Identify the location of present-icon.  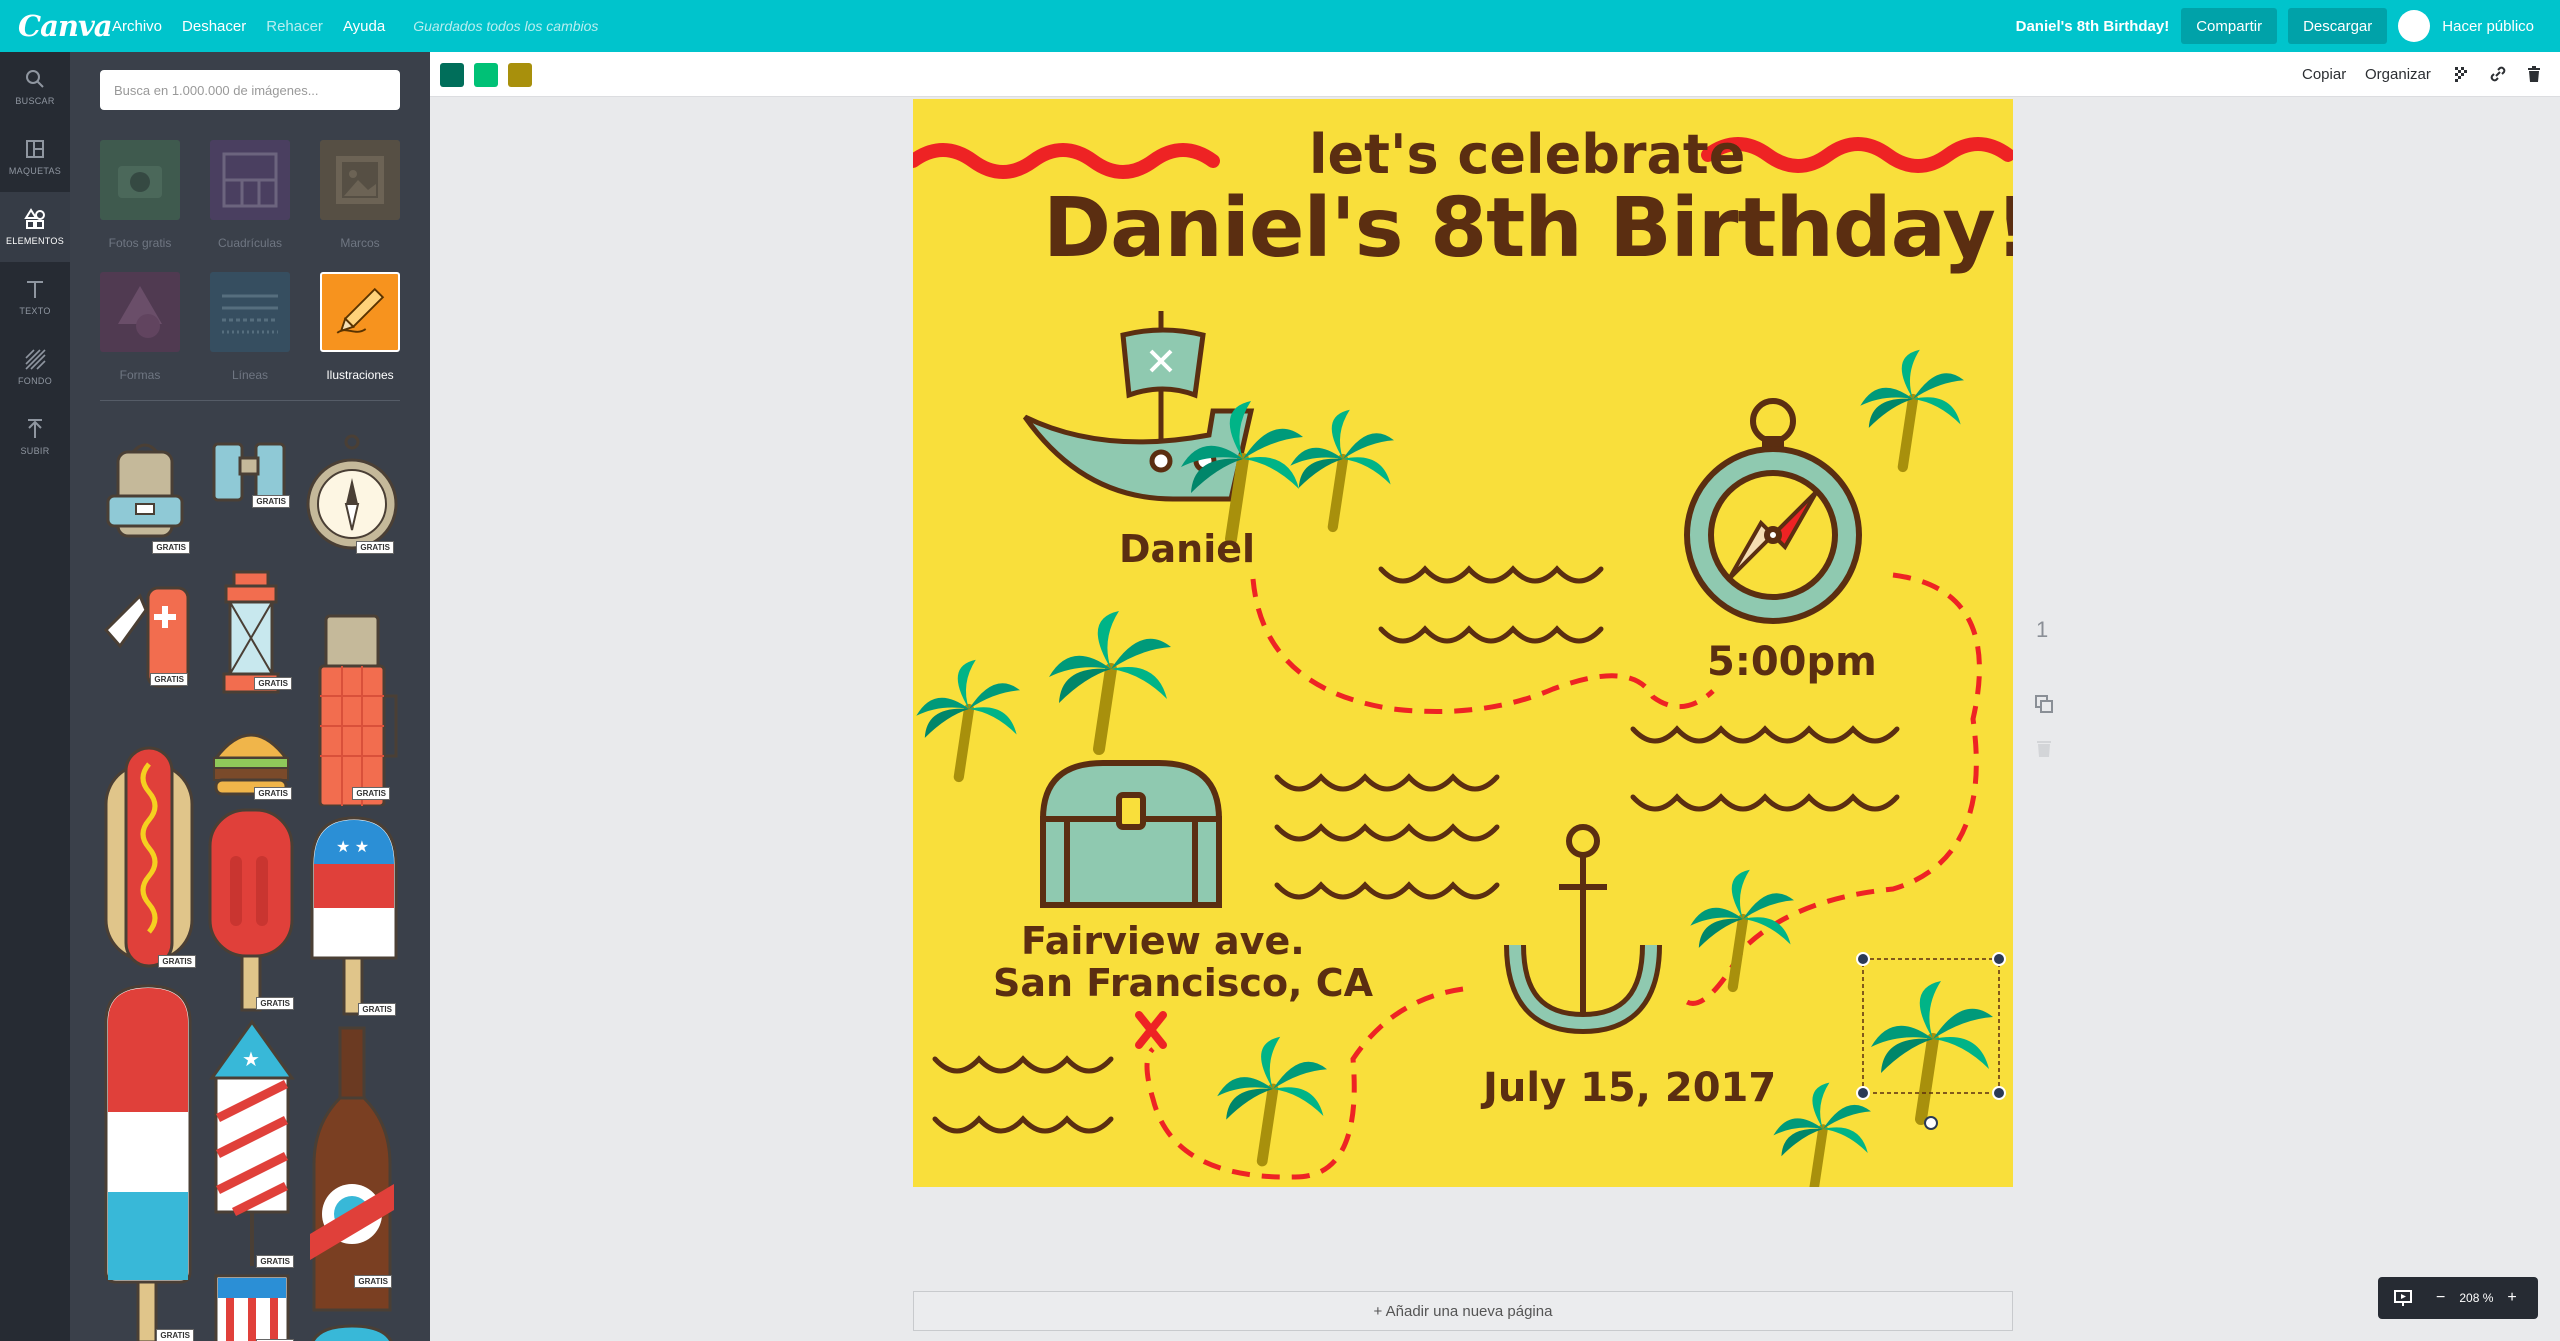
(2403, 1298).